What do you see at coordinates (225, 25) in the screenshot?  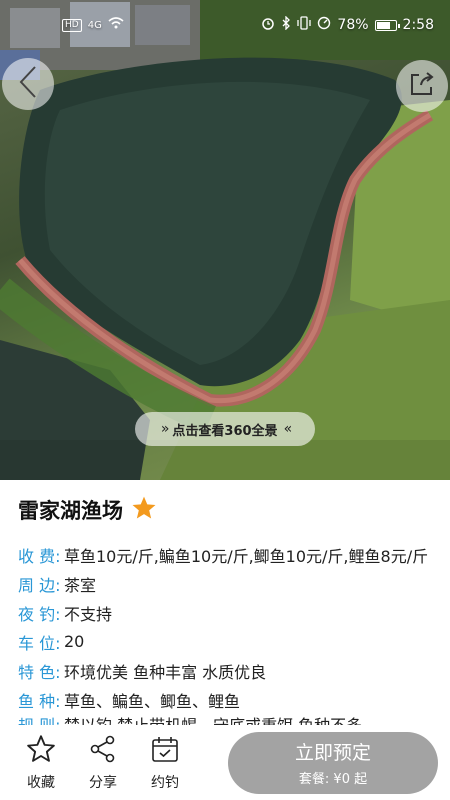 I see `status-bar: HD 4G 78% 2:58` at bounding box center [225, 25].